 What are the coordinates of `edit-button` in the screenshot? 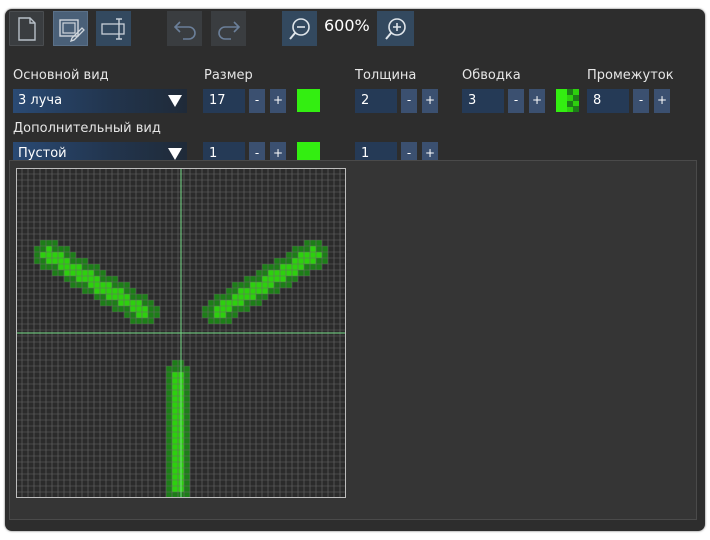 It's located at (70, 28).